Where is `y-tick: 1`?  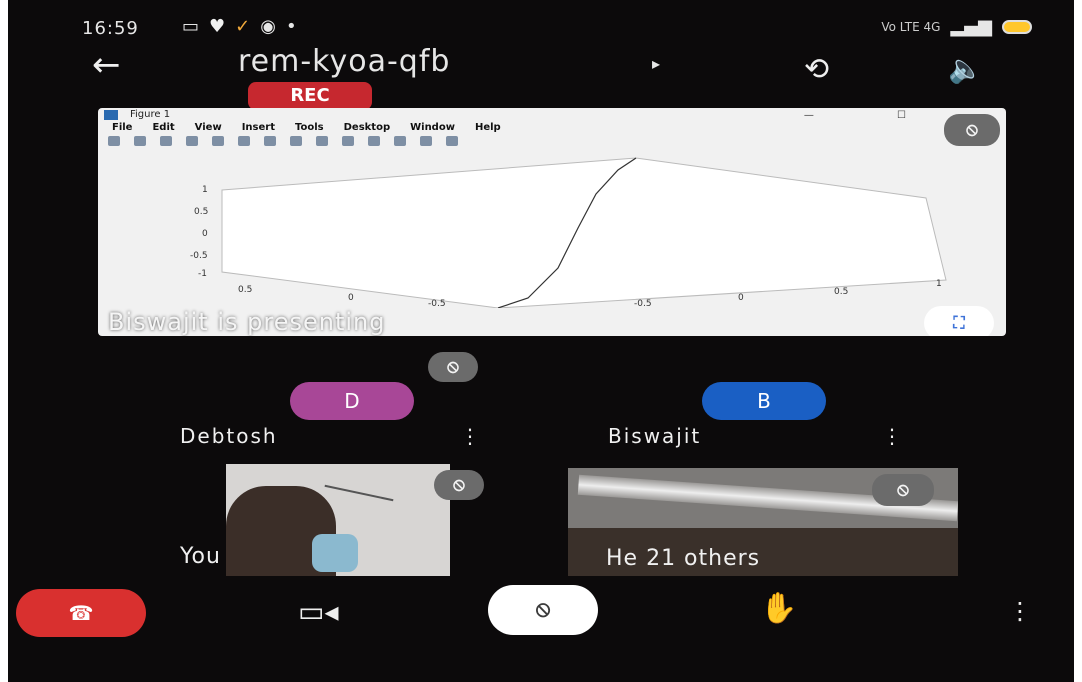
y-tick: 1 is located at coordinates (205, 190).